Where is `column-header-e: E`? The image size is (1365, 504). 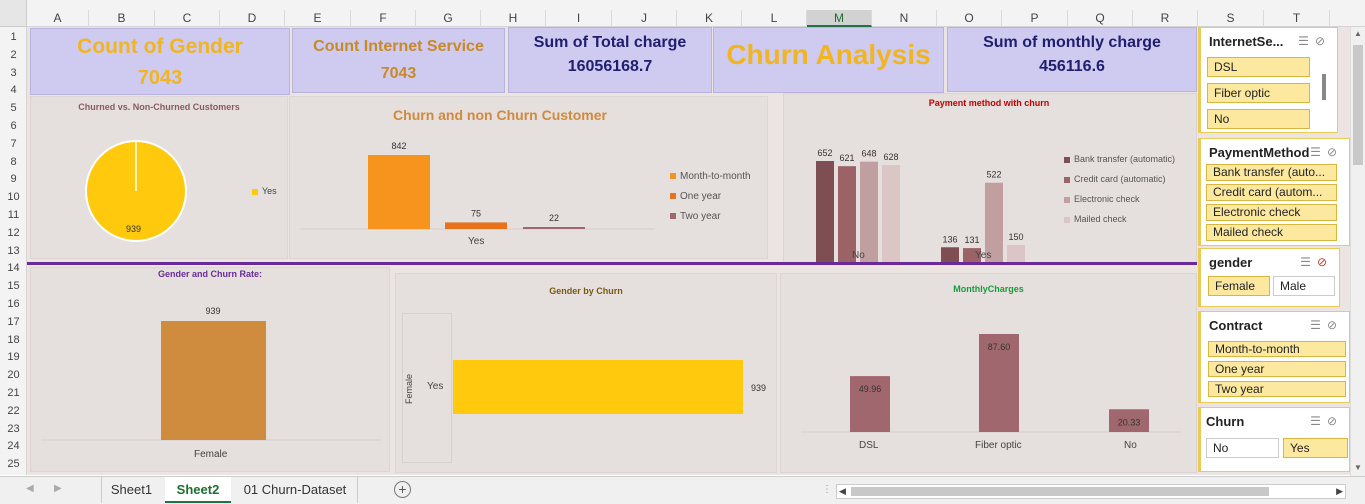 column-header-e: E is located at coordinates (318, 18).